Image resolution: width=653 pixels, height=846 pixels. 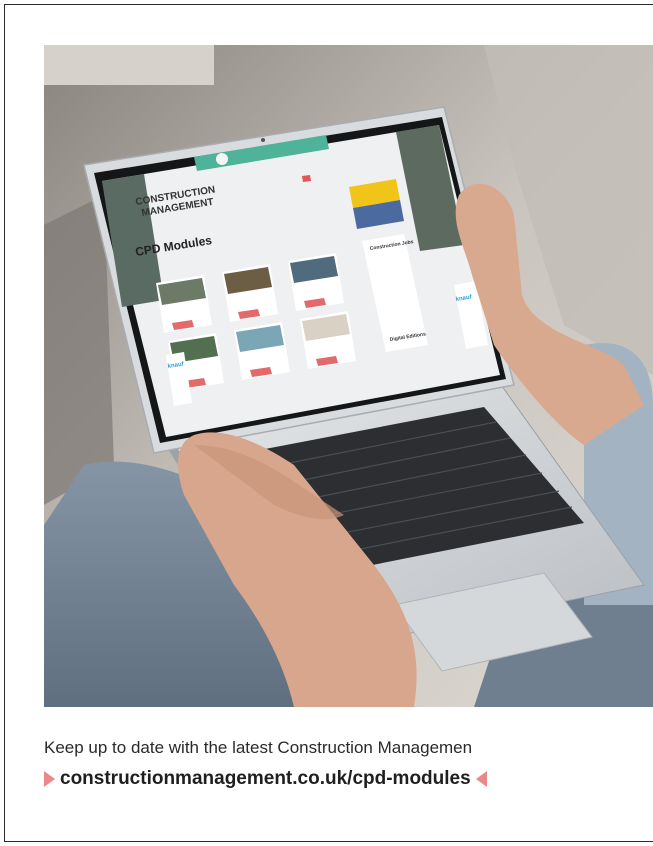 What do you see at coordinates (265, 779) in the screenshot?
I see `cpd-modules-link: constructionmanagement.co.uk/cpd-modules` at bounding box center [265, 779].